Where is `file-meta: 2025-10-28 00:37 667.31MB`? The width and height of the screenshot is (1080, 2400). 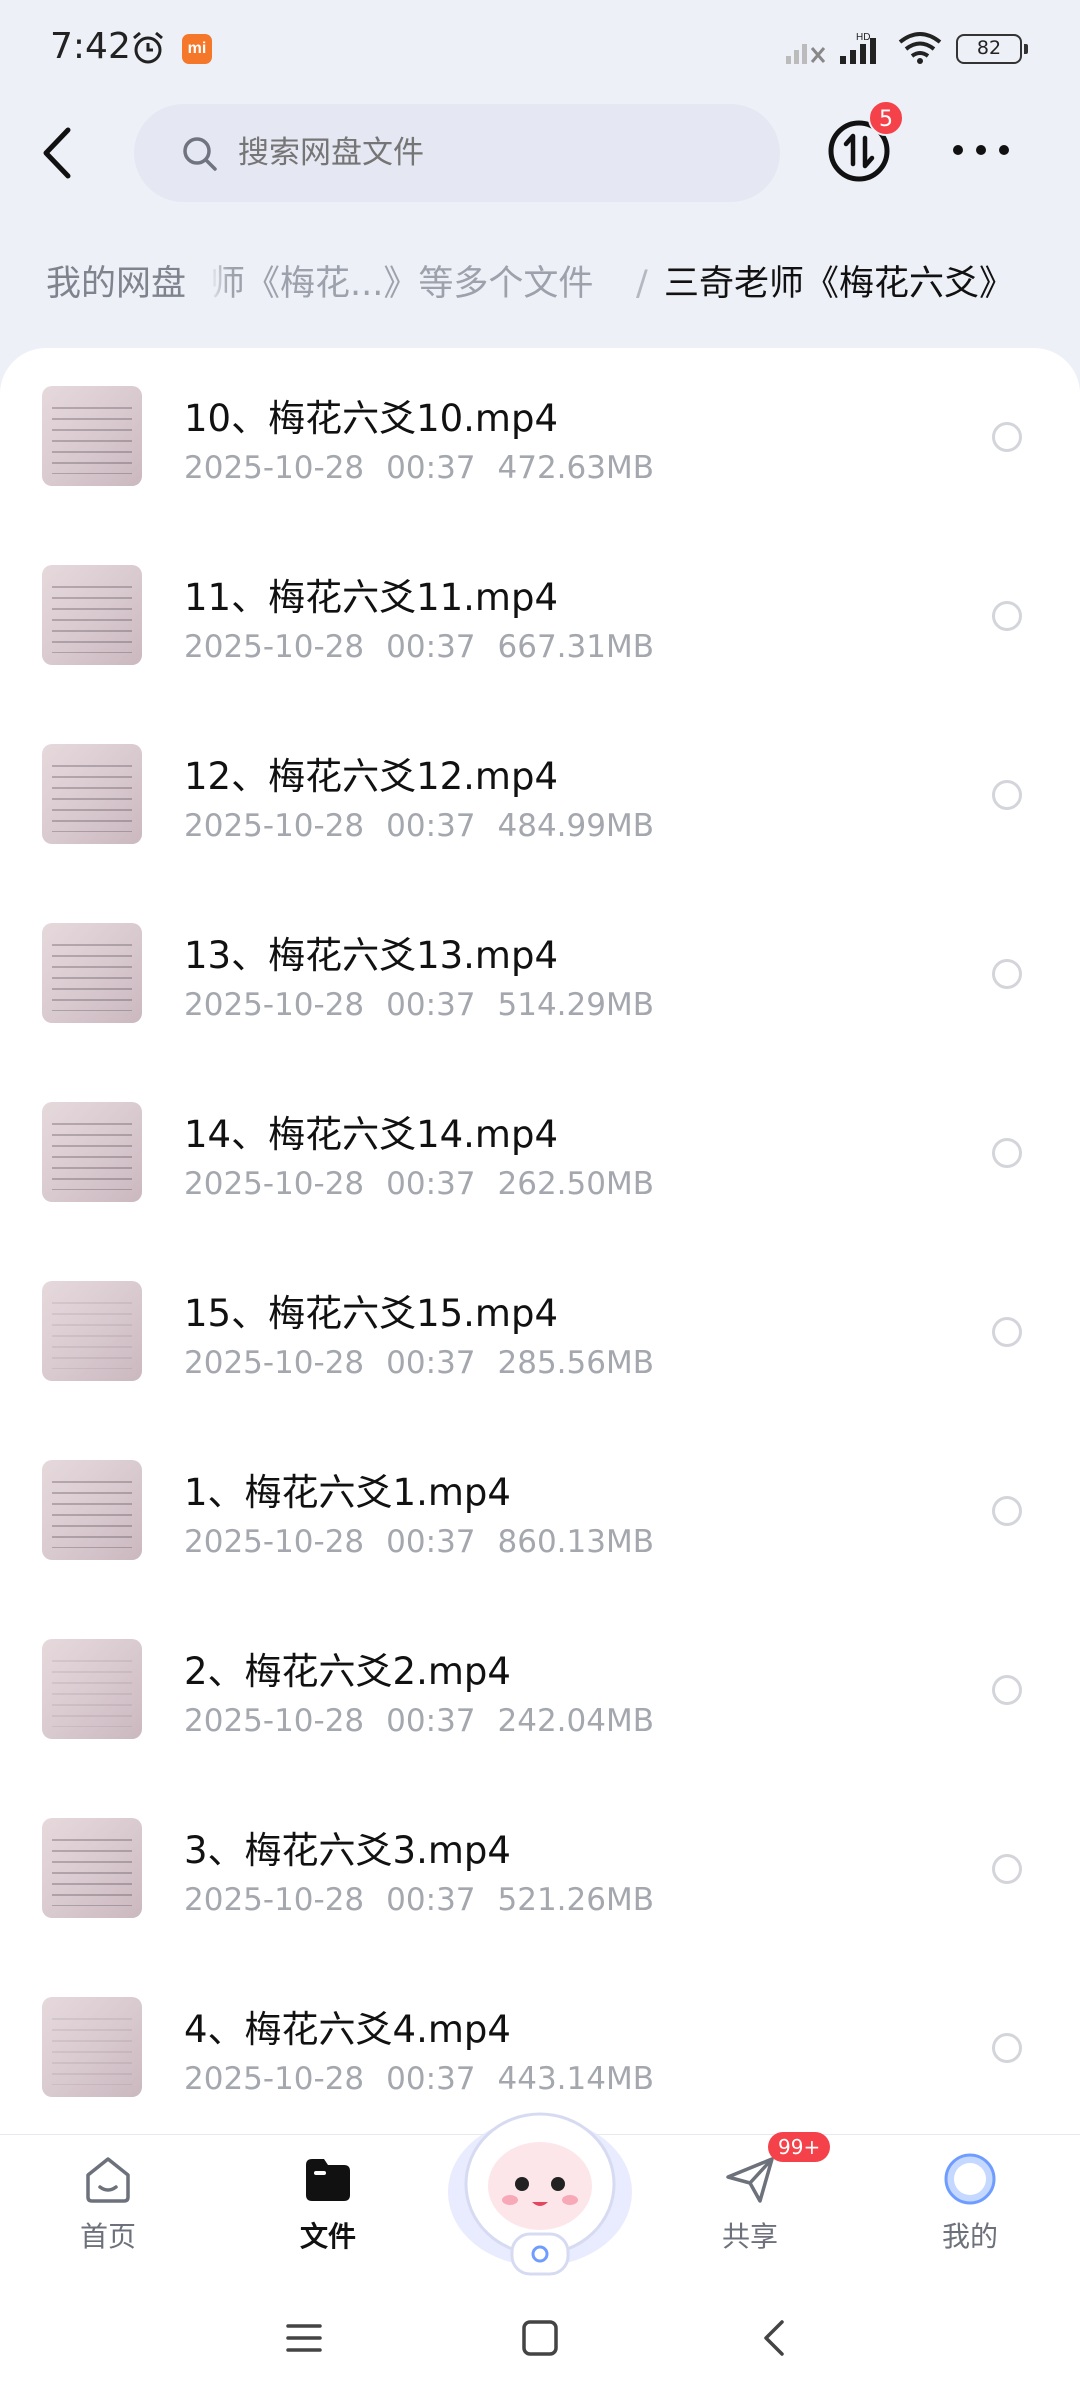
file-meta: 2025-10-28 00:37 667.31MB is located at coordinates (430, 647).